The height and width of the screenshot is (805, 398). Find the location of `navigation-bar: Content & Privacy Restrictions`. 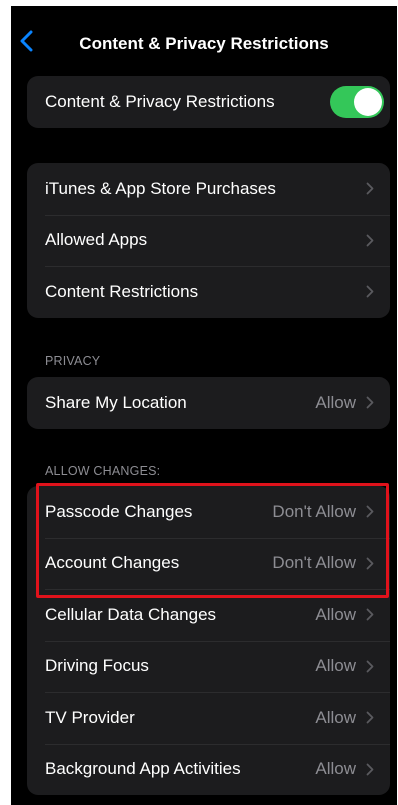

navigation-bar: Content & Privacy Restrictions is located at coordinates (204, 39).